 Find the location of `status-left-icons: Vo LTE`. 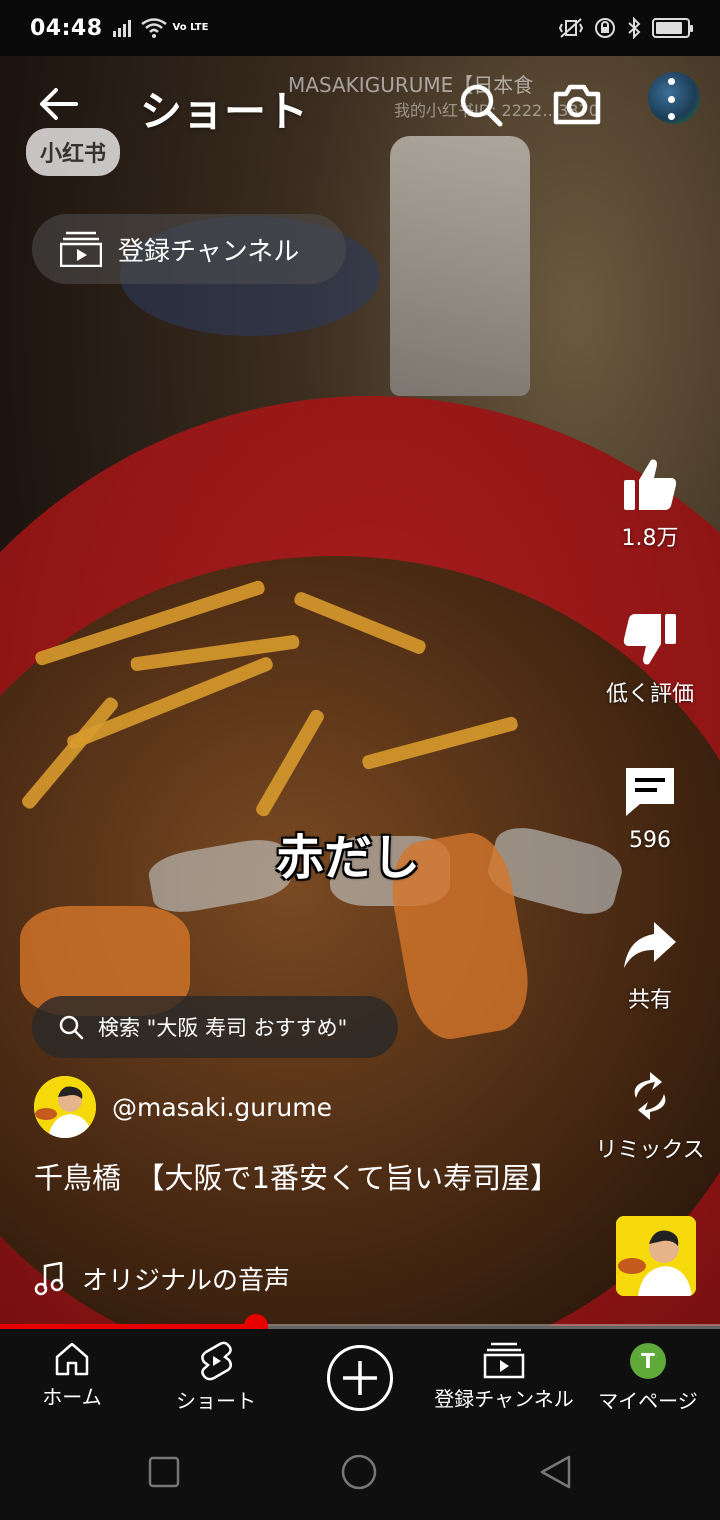

status-left-icons: Vo LTE is located at coordinates (160, 28).